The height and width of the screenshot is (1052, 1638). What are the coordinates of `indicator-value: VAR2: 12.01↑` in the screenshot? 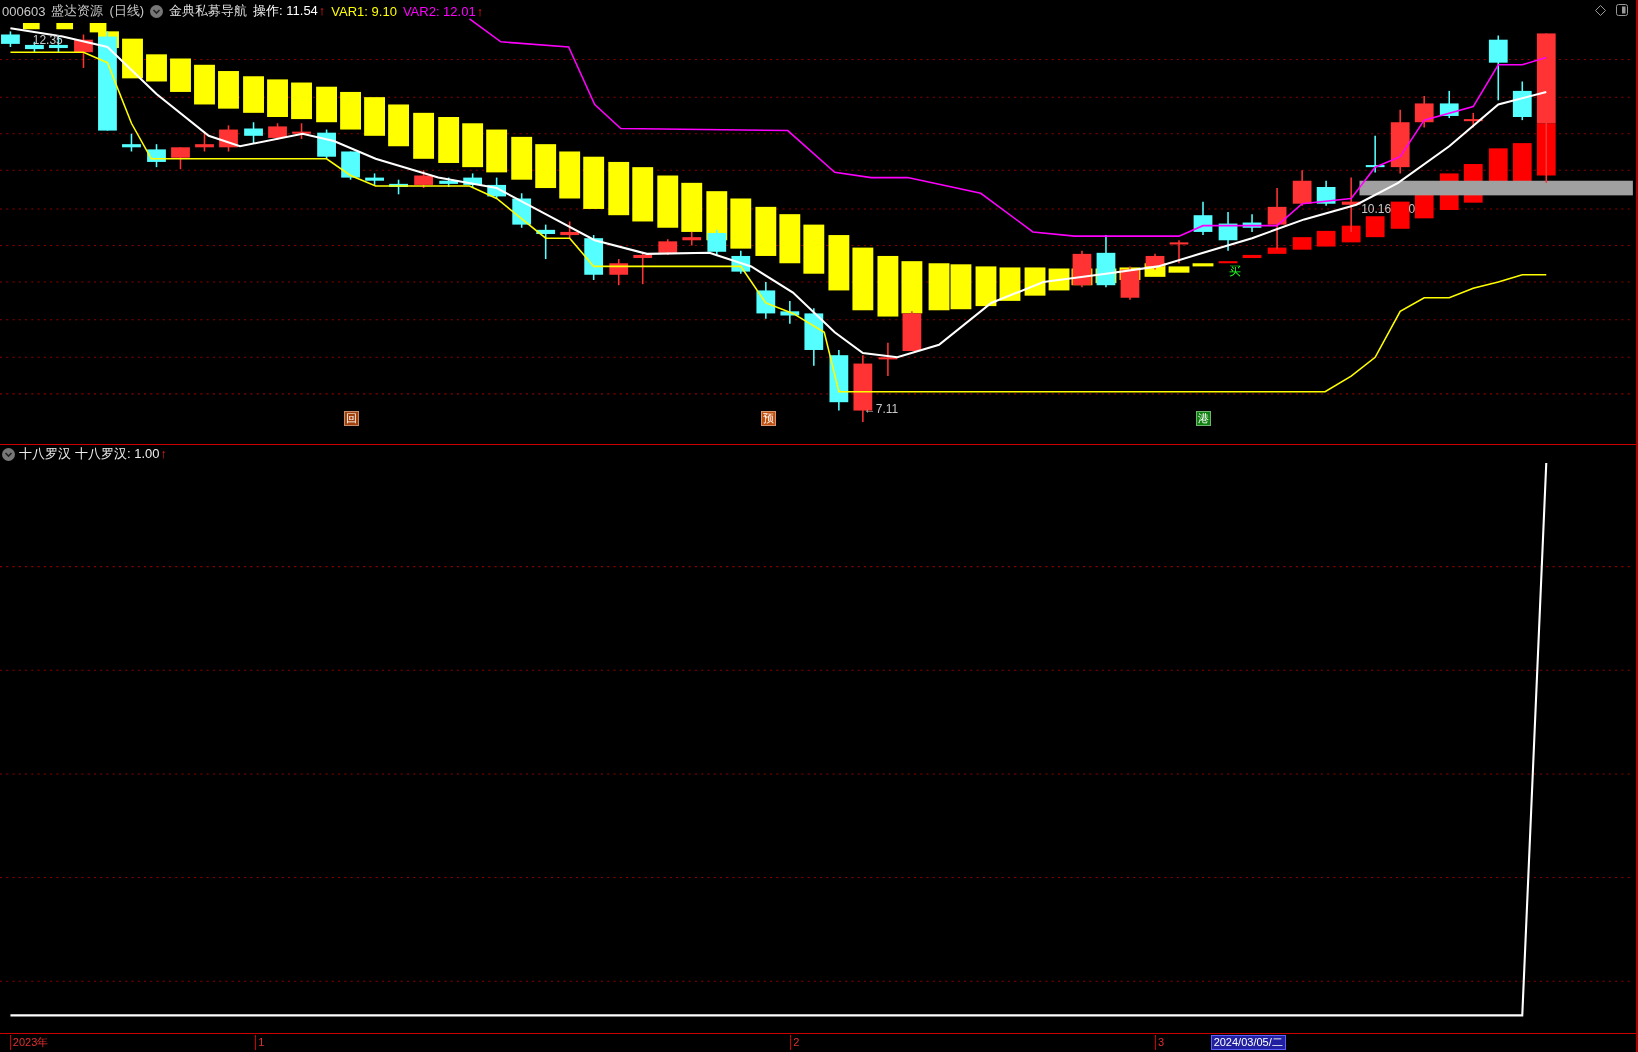 It's located at (443, 11).